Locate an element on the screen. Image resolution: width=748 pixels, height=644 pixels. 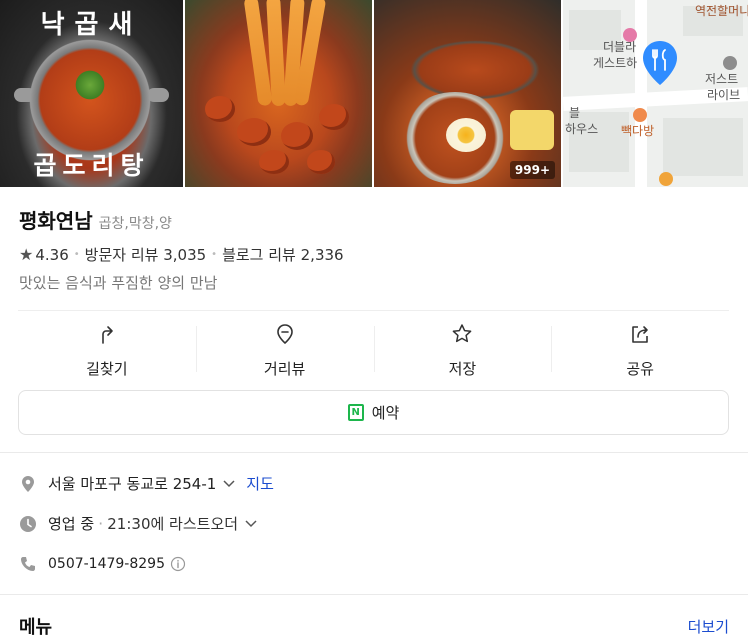
share-label: 공유 is located at coordinates (640, 369).